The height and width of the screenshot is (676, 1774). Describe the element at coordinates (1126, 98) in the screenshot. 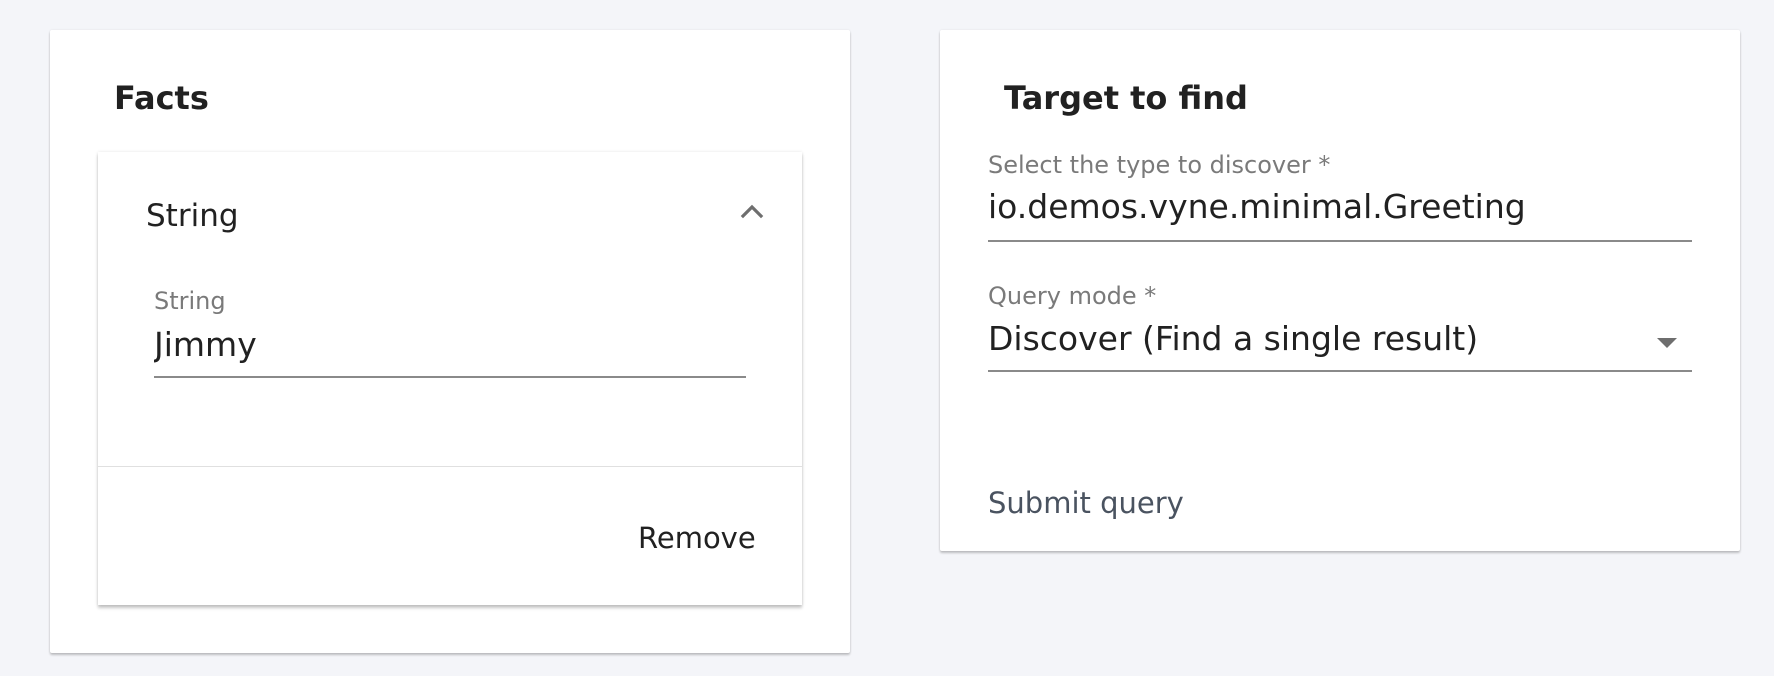

I see `target-title: Target to find` at that location.